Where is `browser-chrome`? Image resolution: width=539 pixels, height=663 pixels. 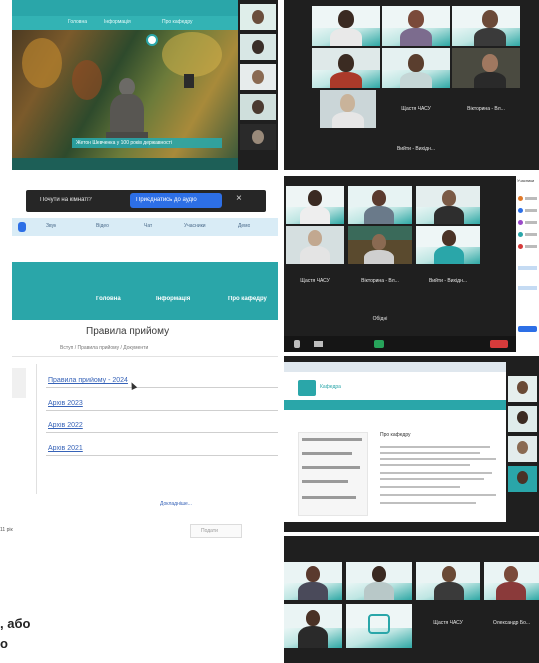
browser-chrome is located at coordinates (395, 367).